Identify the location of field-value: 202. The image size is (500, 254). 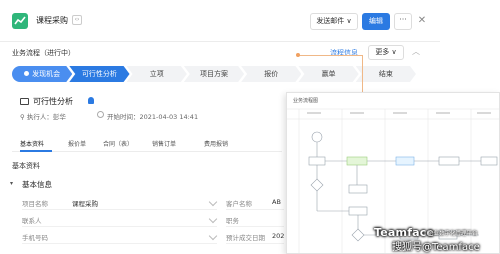
(278, 236).